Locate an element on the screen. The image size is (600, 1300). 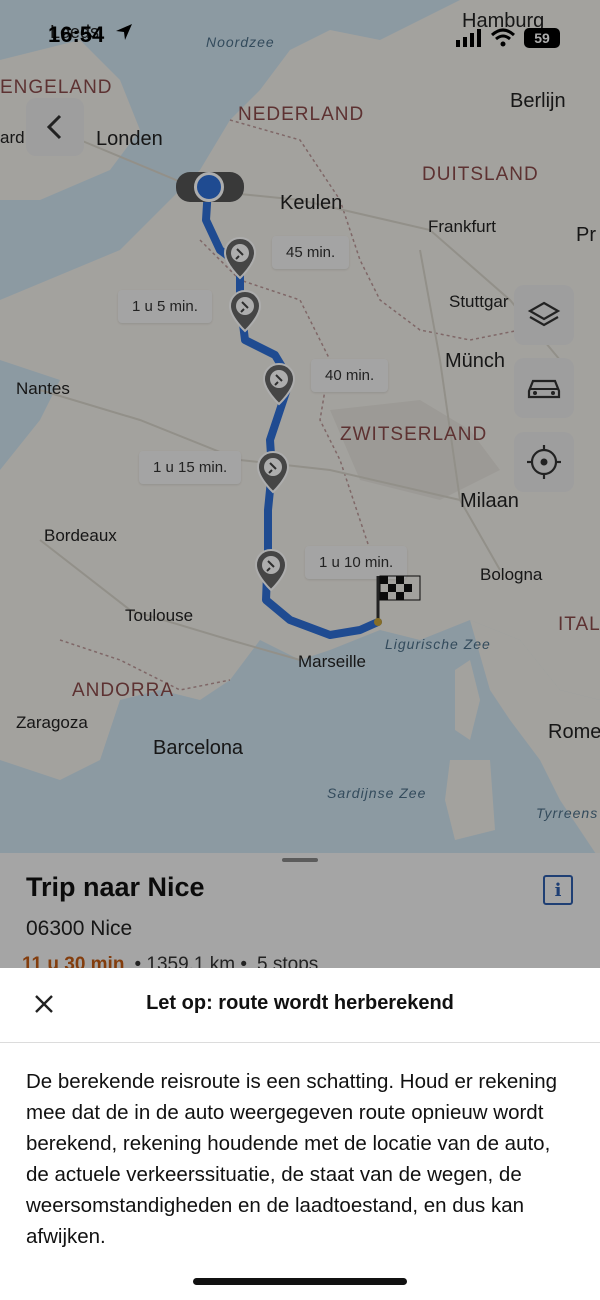
layers-icon is located at coordinates (544, 314).